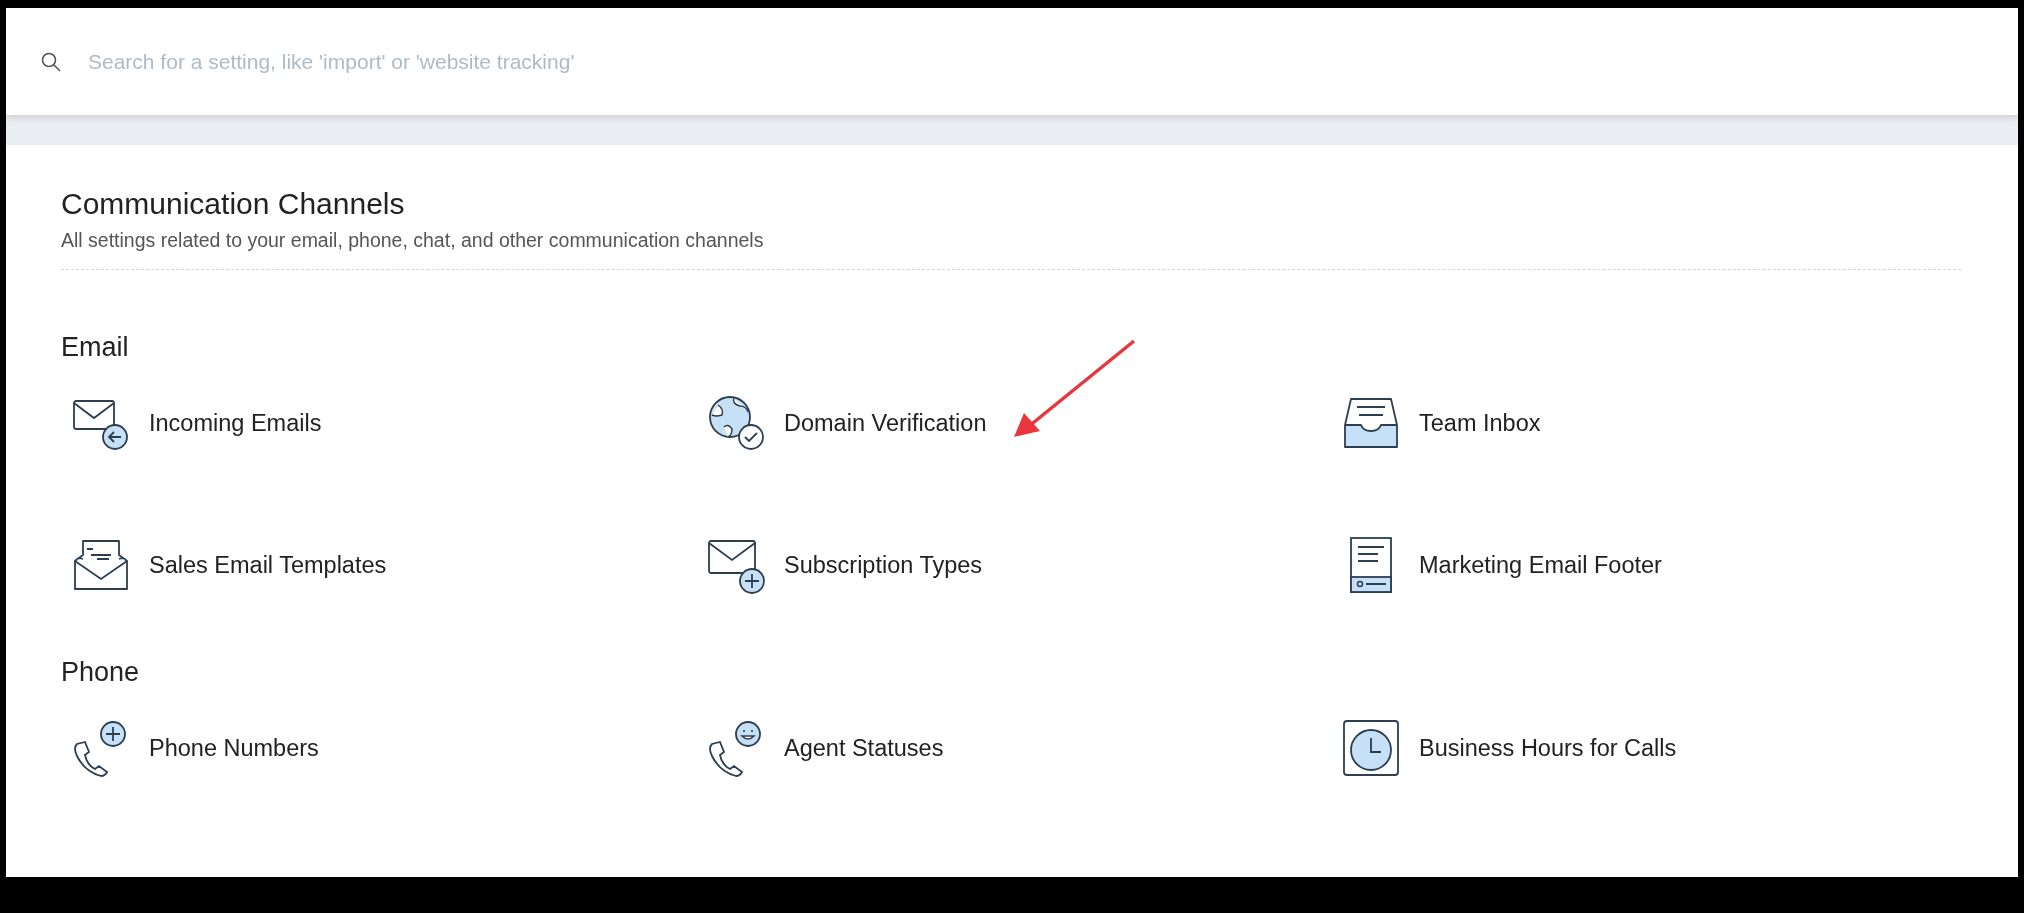 This screenshot has height=913, width=2024. Describe the element at coordinates (1540, 565) in the screenshot. I see `setting-link: Marketing Email Footer` at that location.